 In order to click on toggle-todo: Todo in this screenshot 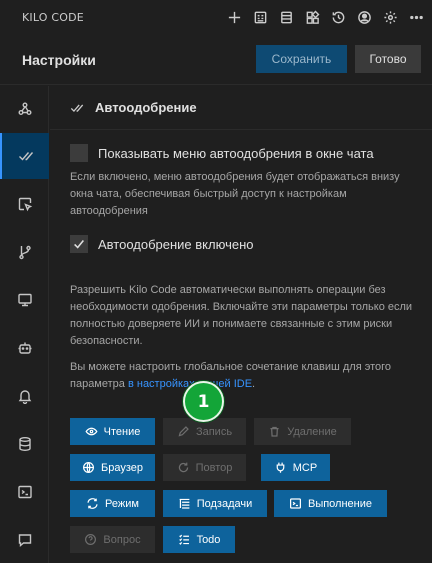, I will do `click(199, 539)`.